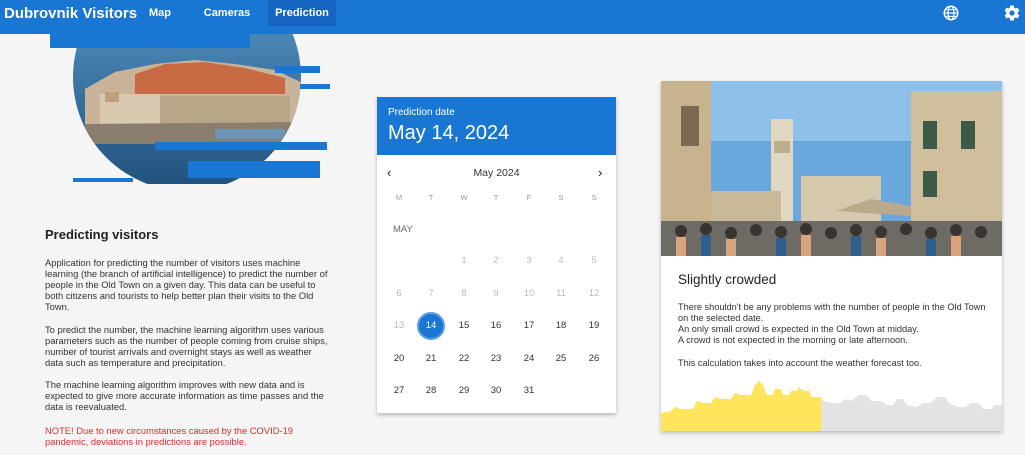 The image size is (1025, 455). I want to click on month-title: May 2024, so click(496, 173).